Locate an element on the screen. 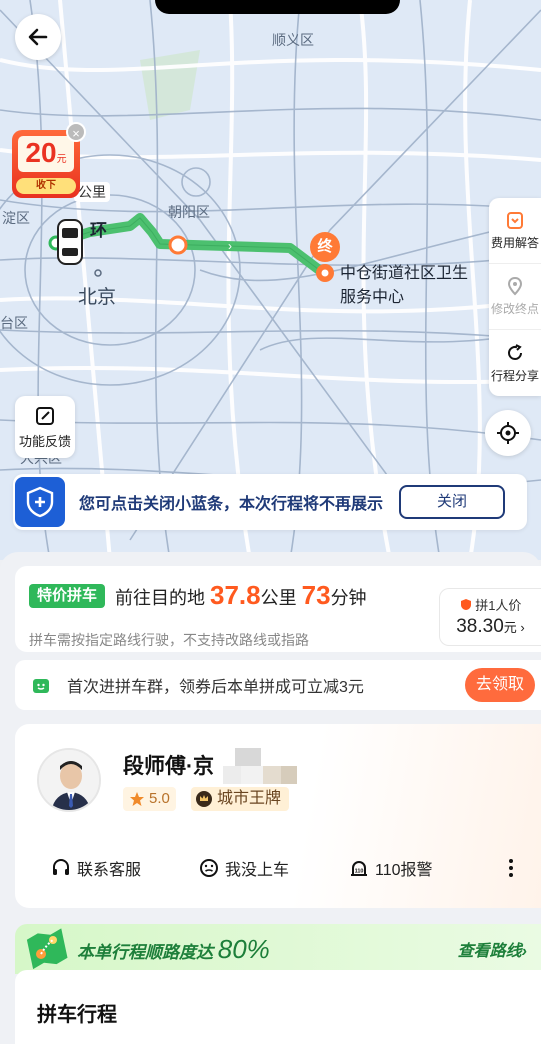 This screenshot has height=1044, width=541. safety-tip-close-button: 关闭 is located at coordinates (452, 502).